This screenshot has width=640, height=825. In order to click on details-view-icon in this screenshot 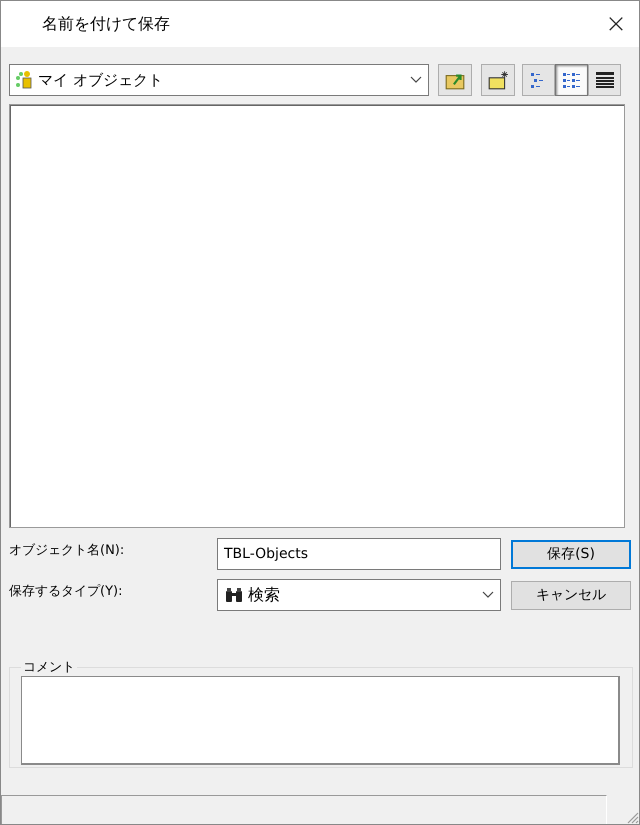, I will do `click(572, 80)`.